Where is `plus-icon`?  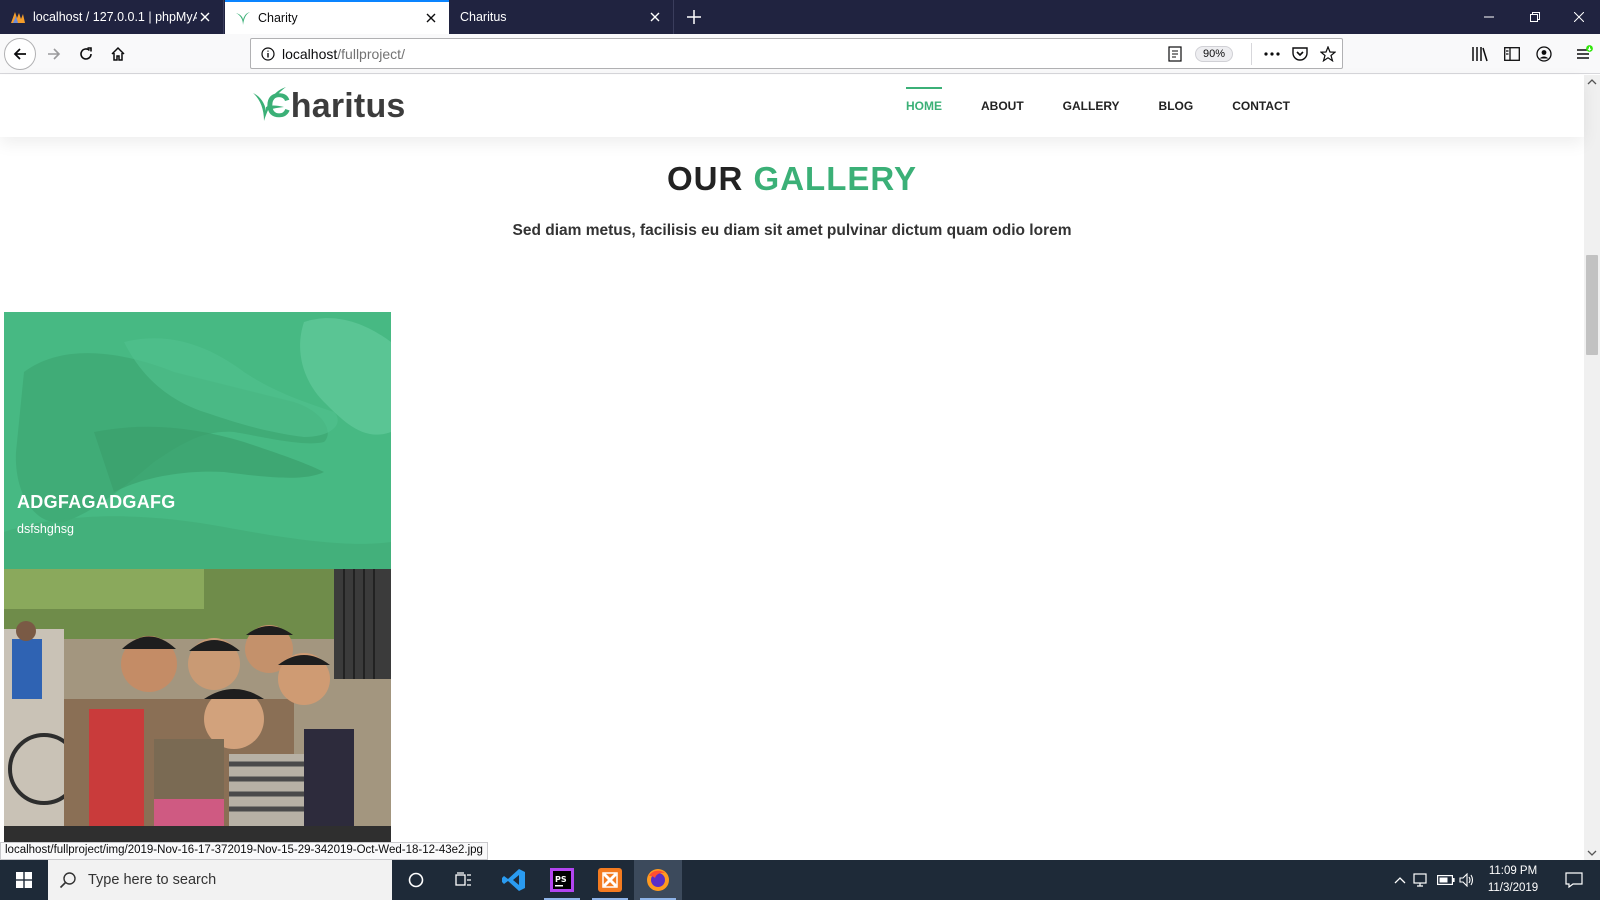
plus-icon is located at coordinates (694, 17).